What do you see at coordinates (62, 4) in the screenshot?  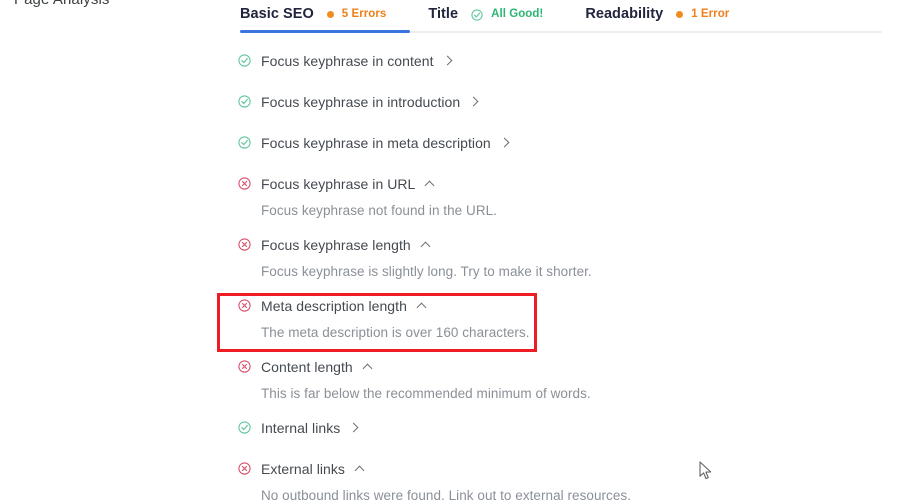 I see `page-title: Page Analysis` at bounding box center [62, 4].